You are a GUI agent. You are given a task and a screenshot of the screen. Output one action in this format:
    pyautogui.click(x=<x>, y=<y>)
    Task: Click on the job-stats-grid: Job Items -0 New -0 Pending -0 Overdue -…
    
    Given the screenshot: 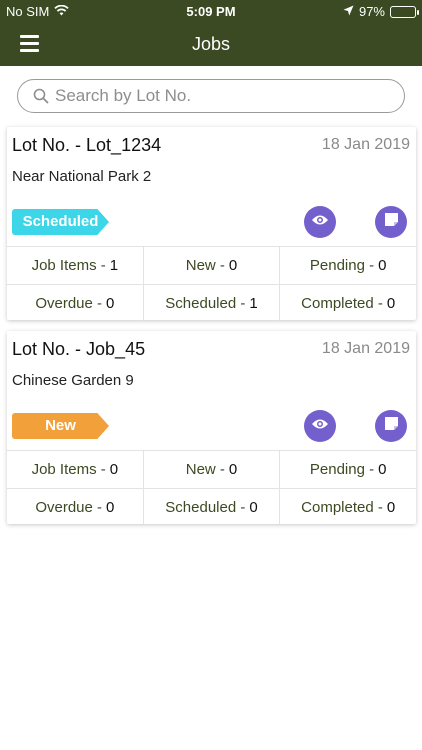 What is the action you would take?
    pyautogui.click(x=211, y=487)
    